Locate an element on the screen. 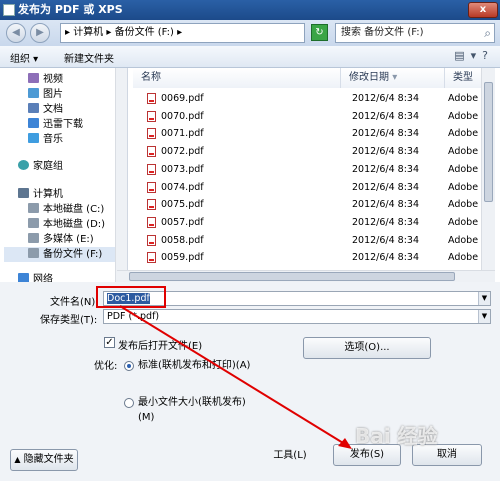 This screenshot has height=481, width=500. column-modified-label: 修改日期 is located at coordinates (369, 77).